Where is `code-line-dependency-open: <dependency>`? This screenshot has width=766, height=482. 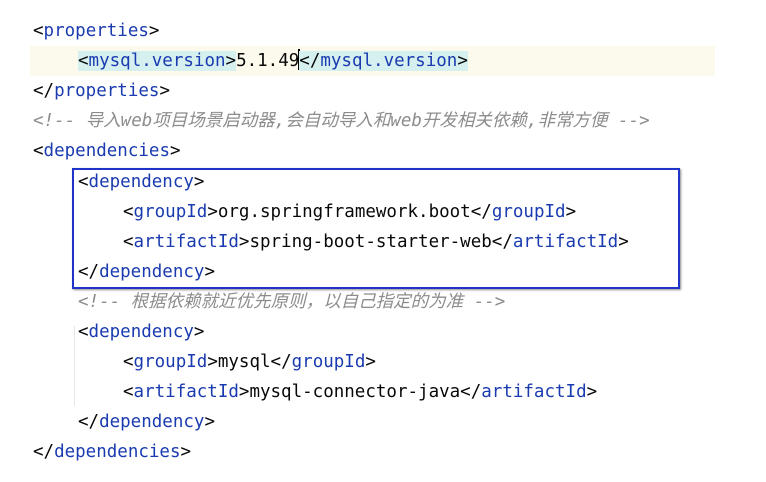 code-line-dependency-open: <dependency> is located at coordinates (141, 332).